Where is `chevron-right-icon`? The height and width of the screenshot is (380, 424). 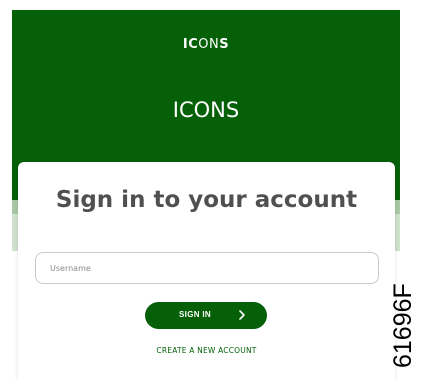
chevron-right-icon is located at coordinates (242, 315).